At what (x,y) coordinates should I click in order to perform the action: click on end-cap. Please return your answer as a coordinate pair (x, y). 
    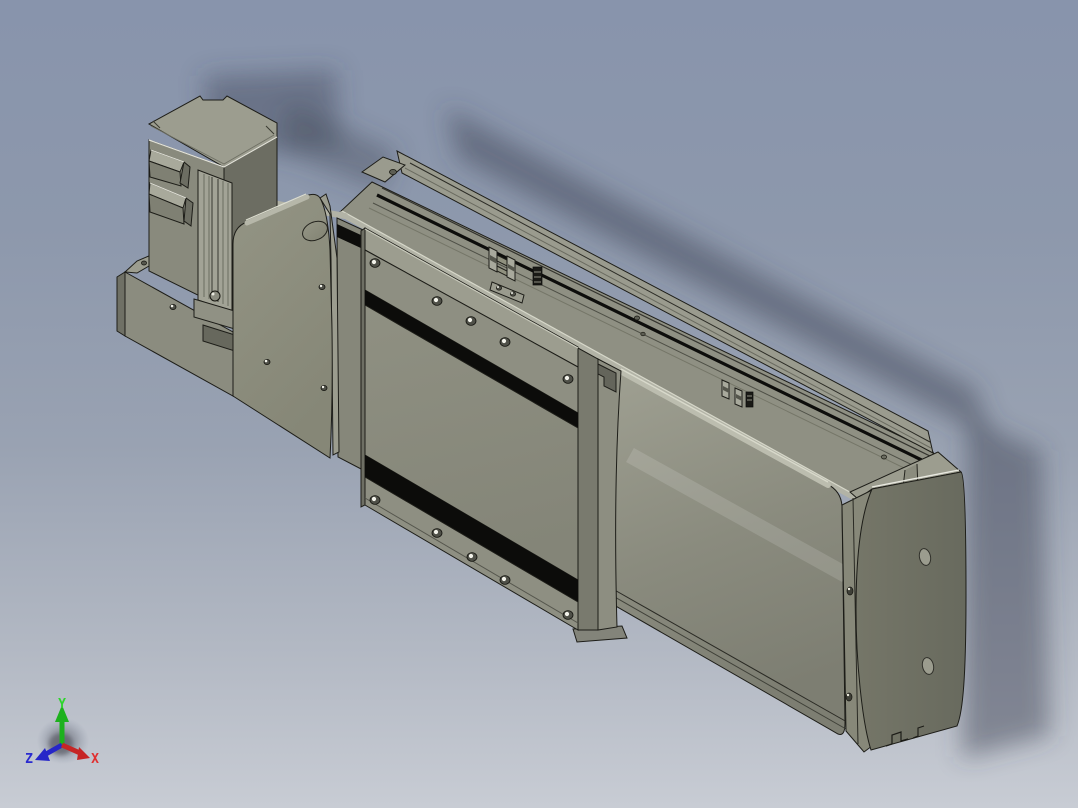
    Looking at the image, I should click on (904, 602).